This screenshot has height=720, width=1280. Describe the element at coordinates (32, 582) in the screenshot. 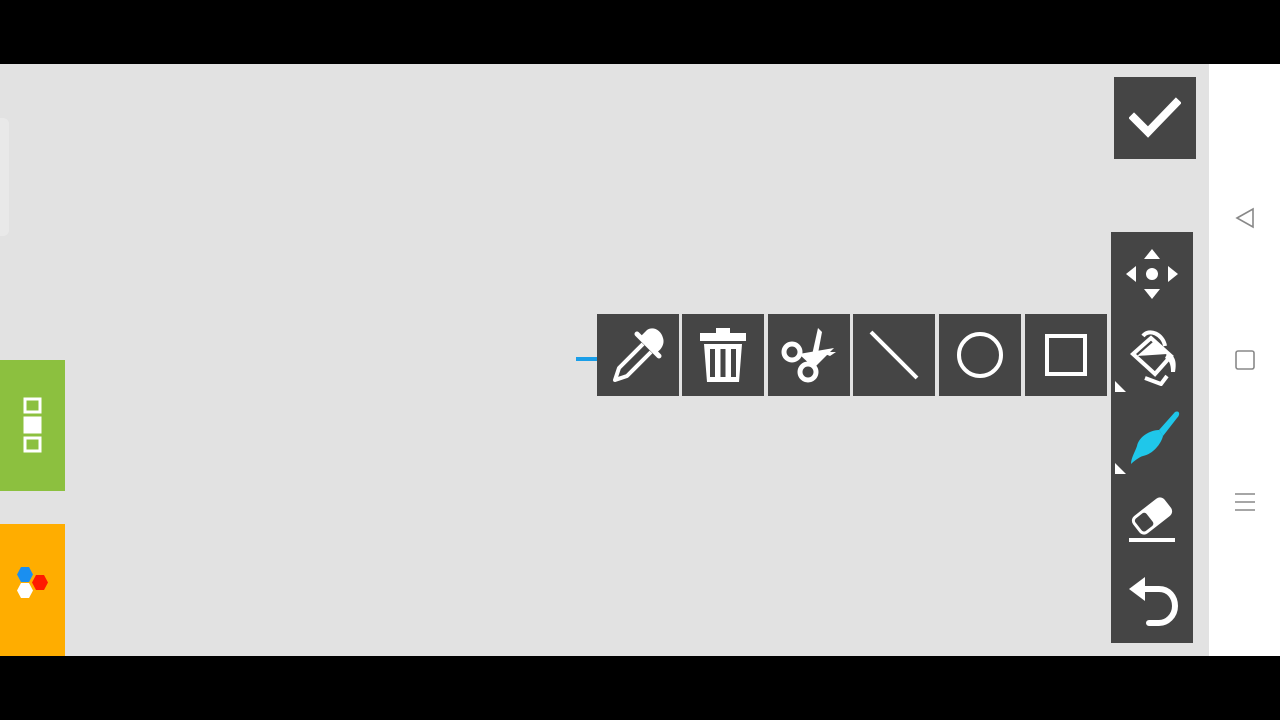

I see `color-palette-icon` at that location.